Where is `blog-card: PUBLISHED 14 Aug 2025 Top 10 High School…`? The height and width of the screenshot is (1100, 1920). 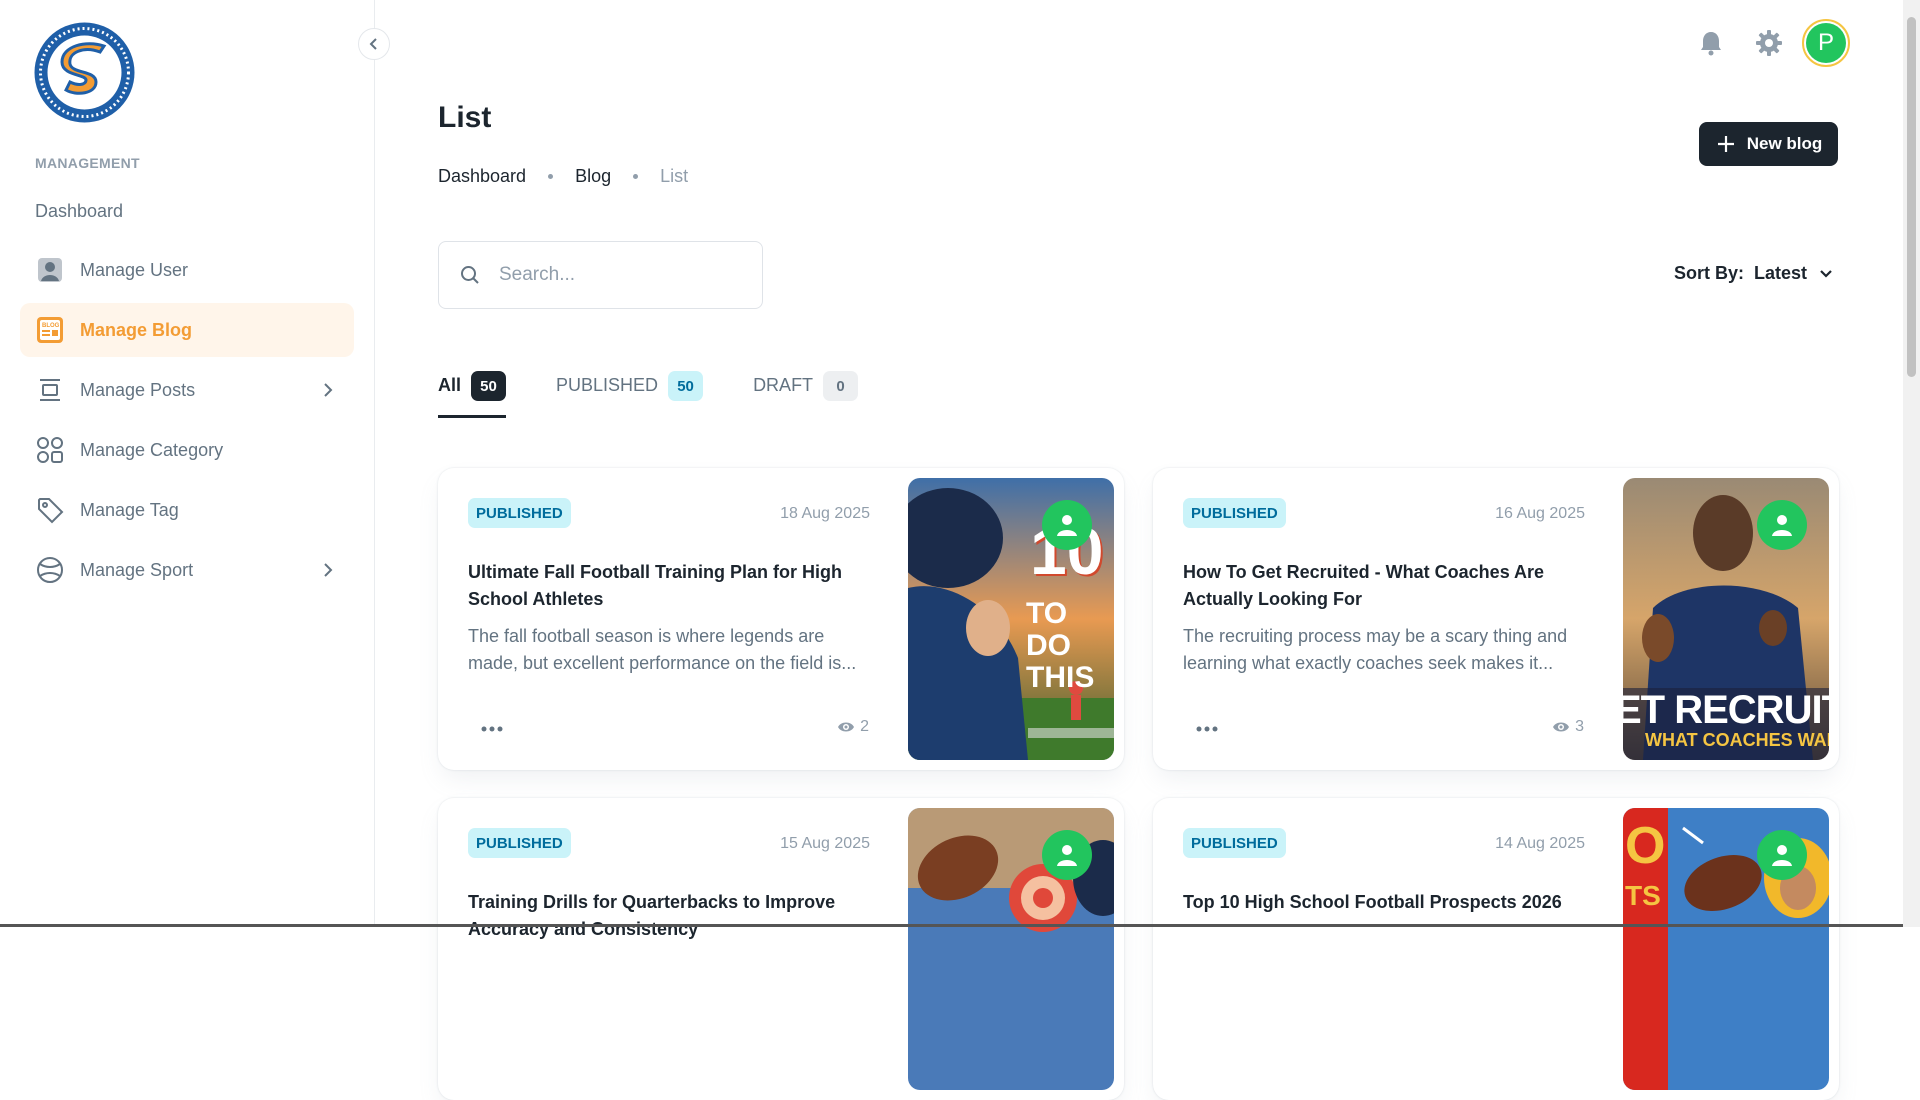 blog-card: PUBLISHED 14 Aug 2025 Top 10 High School… is located at coordinates (1496, 949).